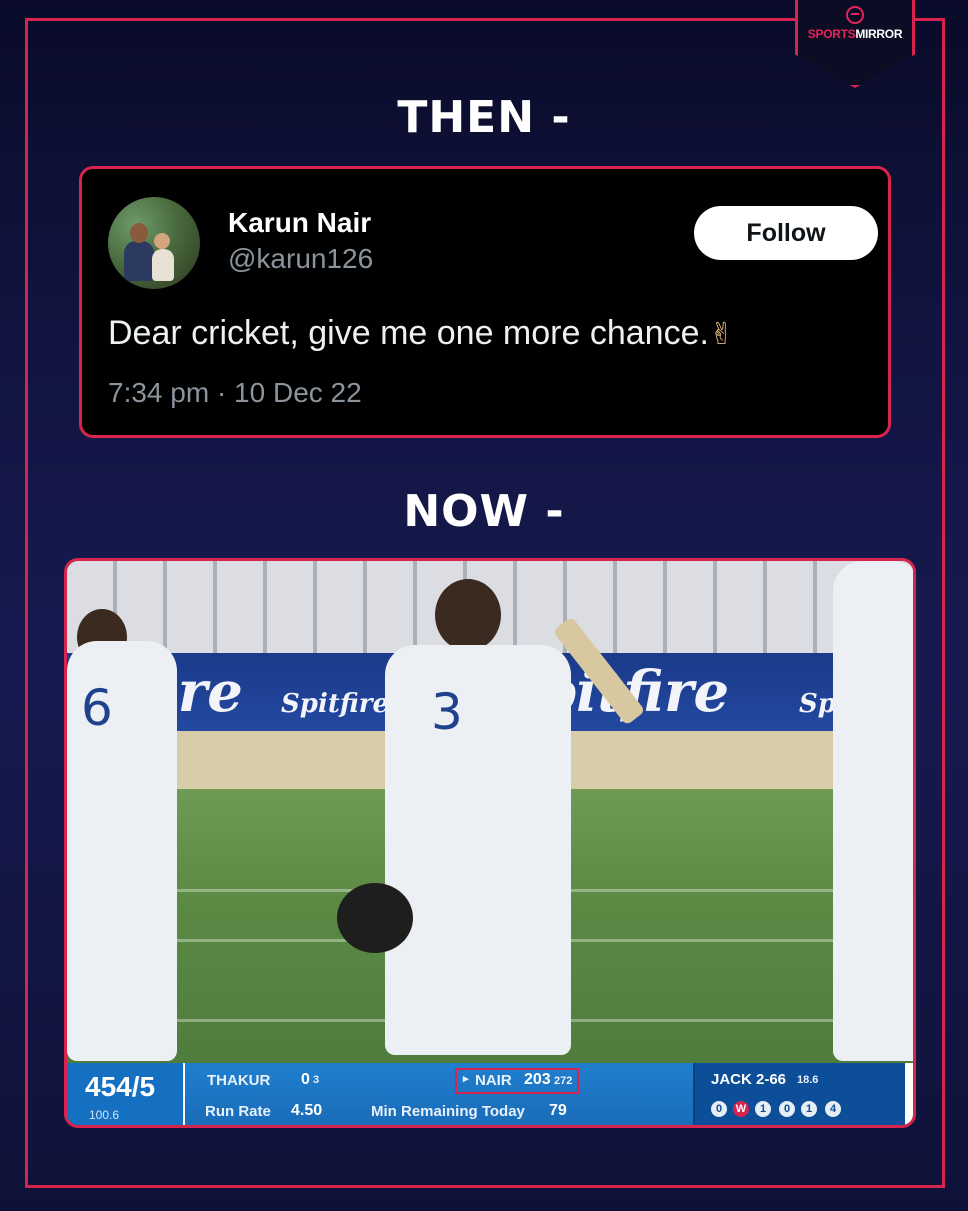 The image size is (968, 1211). Describe the element at coordinates (335, 704) in the screenshot. I see `hoarding-text-2: Spitfire` at that location.